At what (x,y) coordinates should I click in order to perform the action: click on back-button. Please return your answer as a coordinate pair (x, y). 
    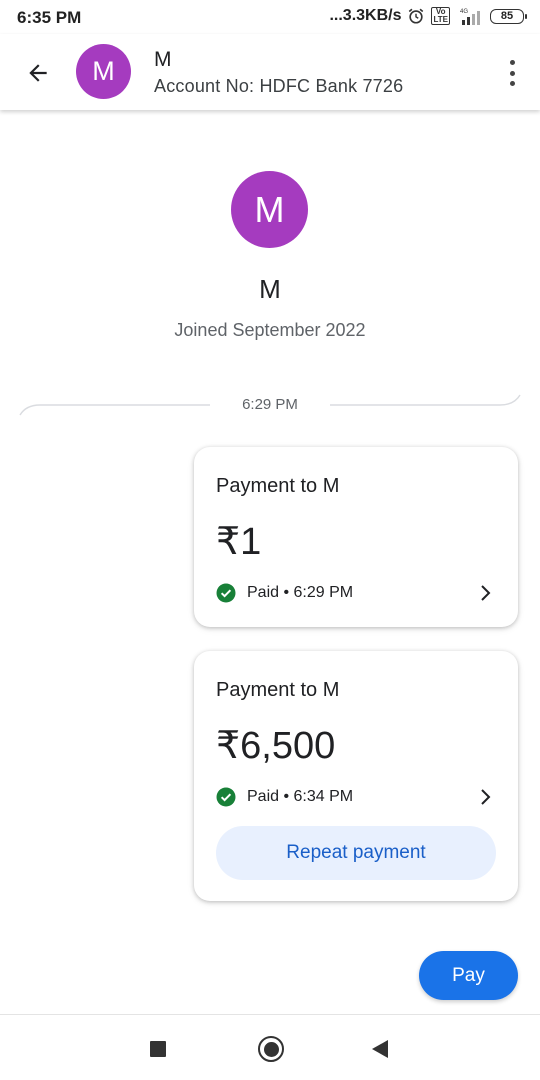
    Looking at the image, I should click on (38, 73).